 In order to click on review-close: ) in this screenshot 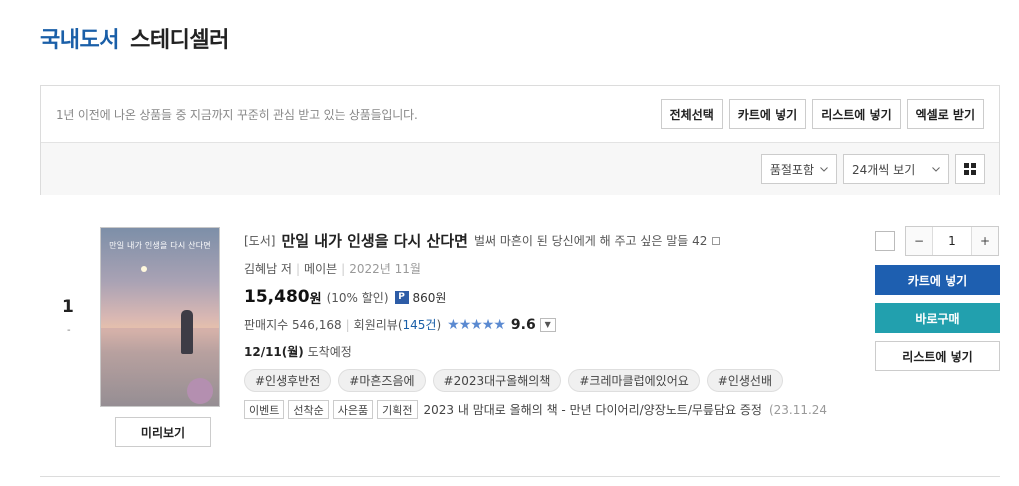, I will do `click(439, 324)`.